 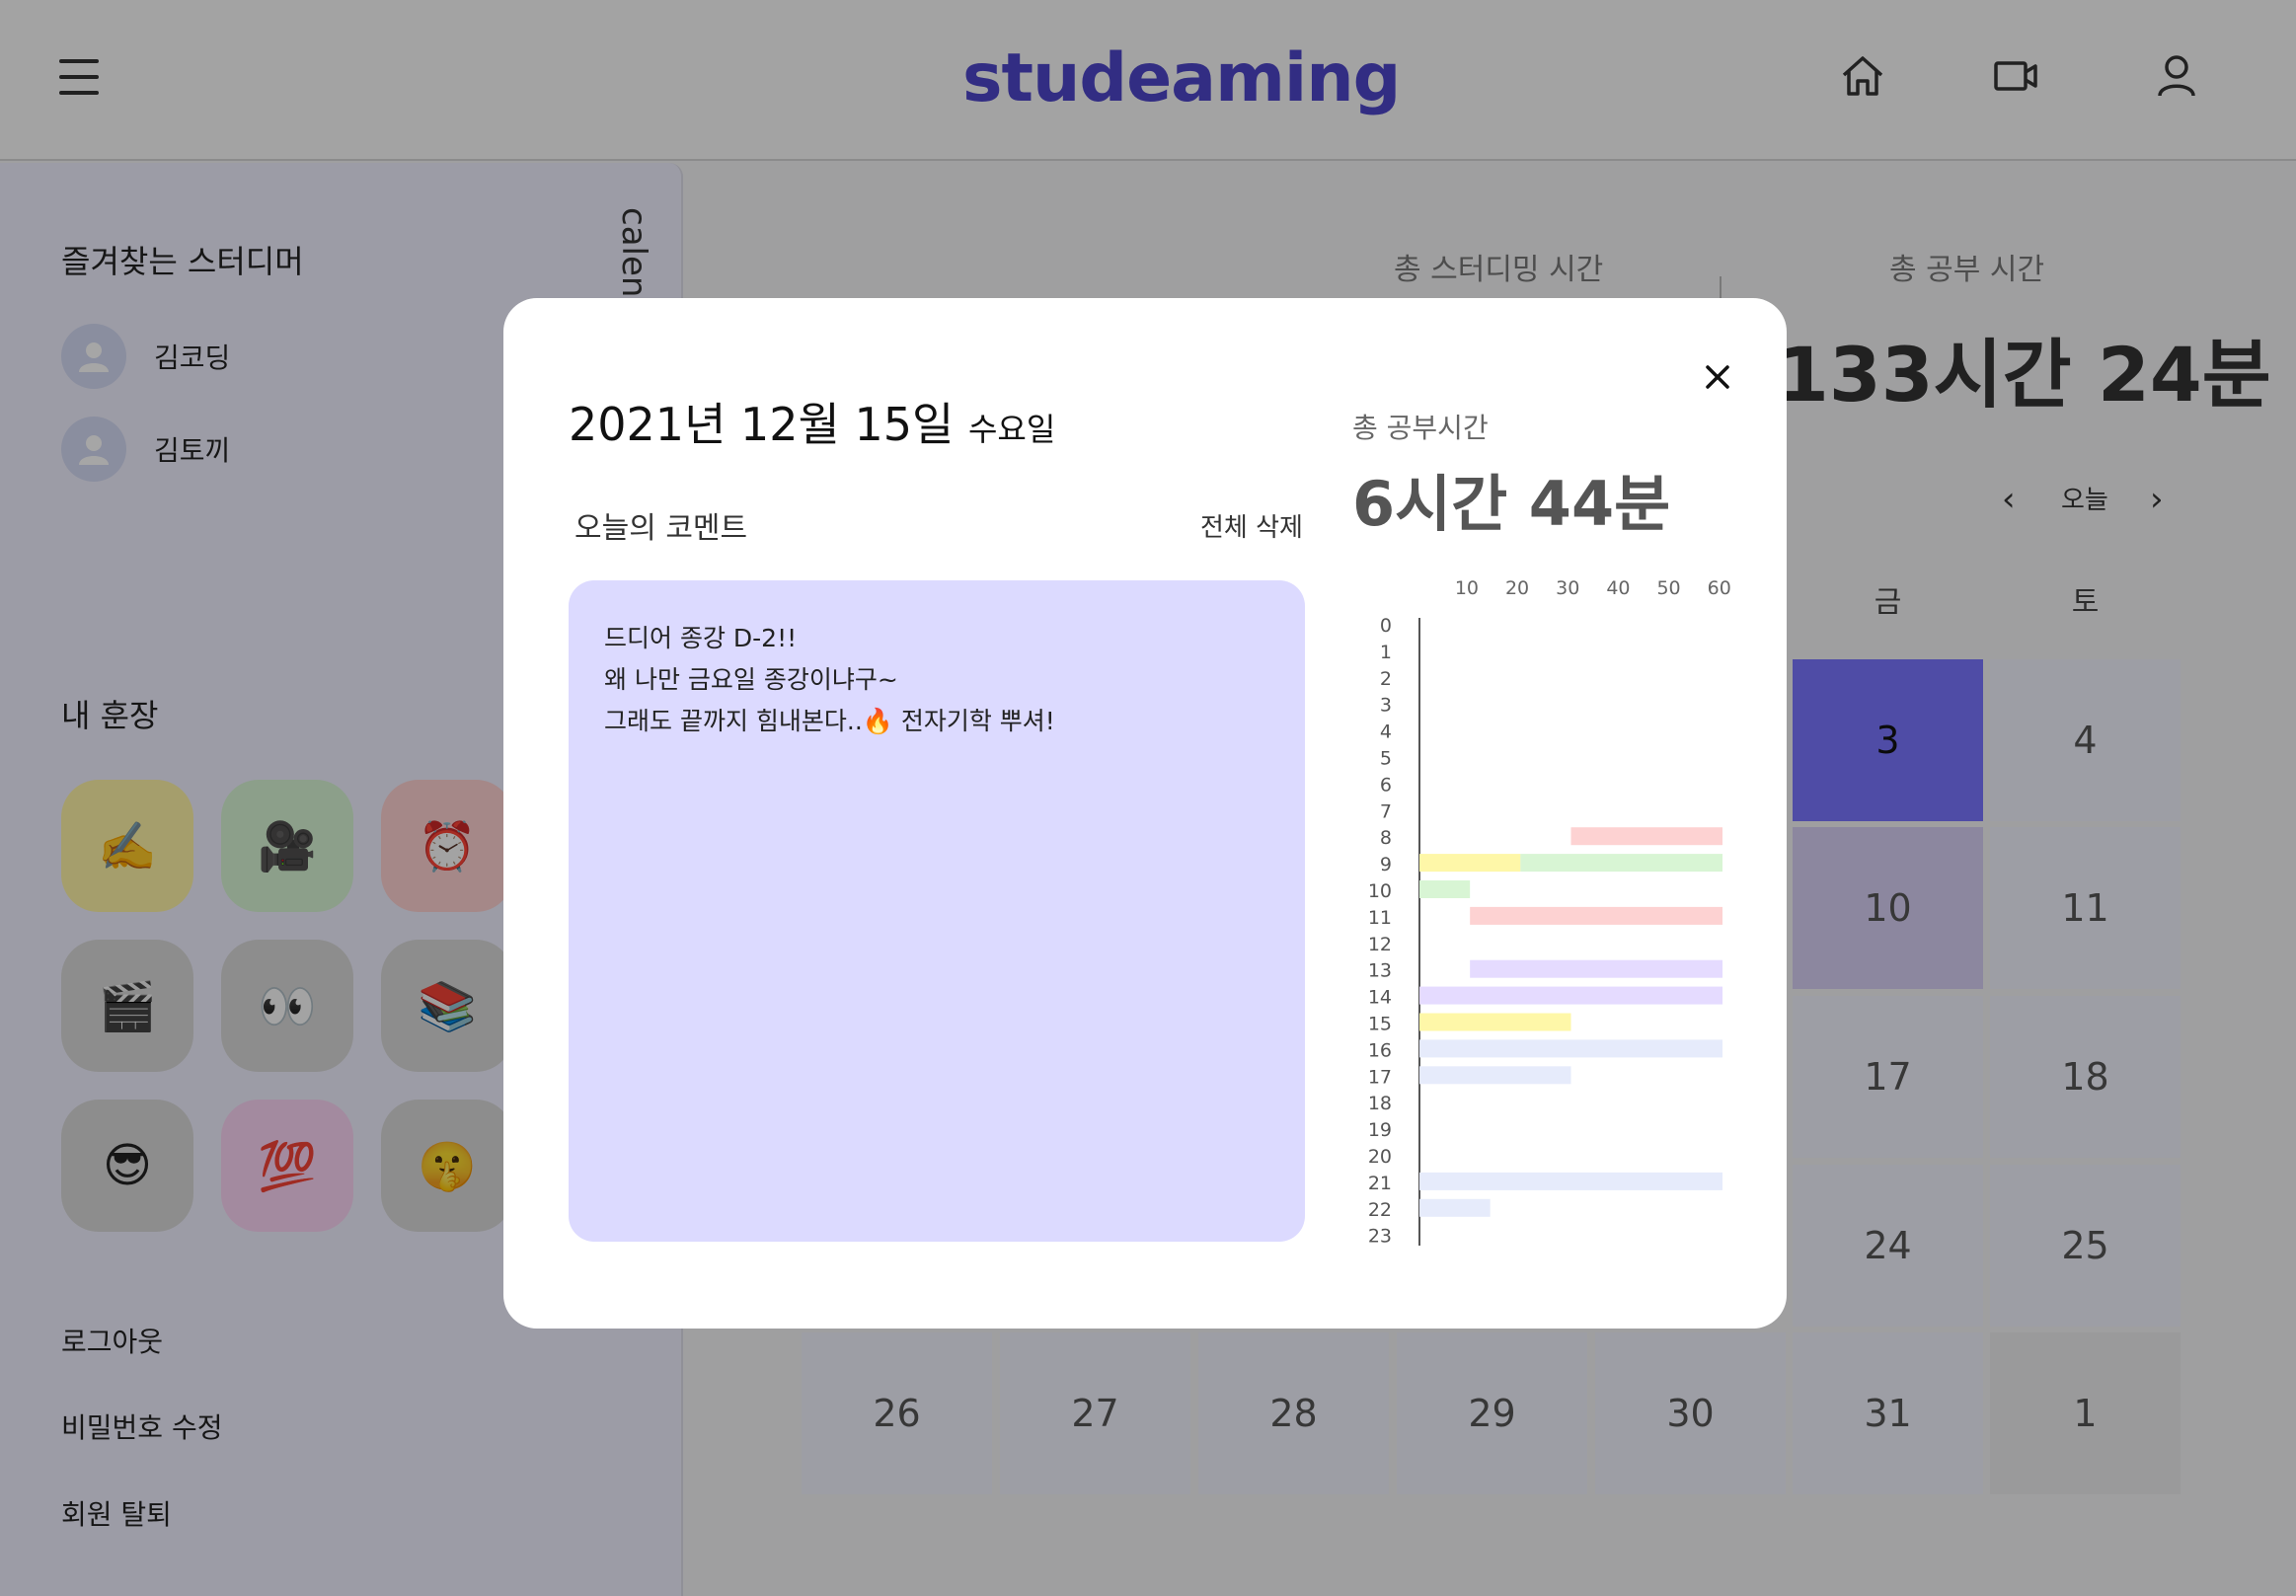 I want to click on y-tick-label: 16, so click(x=1380, y=1050).